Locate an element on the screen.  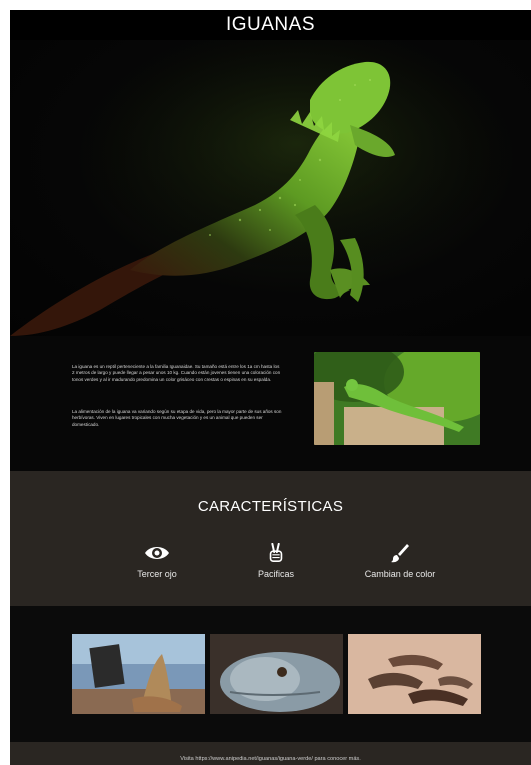
gallery-photo-beach is located at coordinates (138, 674).